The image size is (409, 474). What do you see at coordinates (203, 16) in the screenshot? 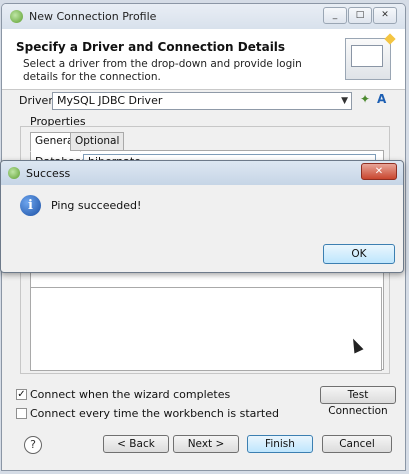
I see `title-bar: New Connection Profile _ □ ✕` at bounding box center [203, 16].